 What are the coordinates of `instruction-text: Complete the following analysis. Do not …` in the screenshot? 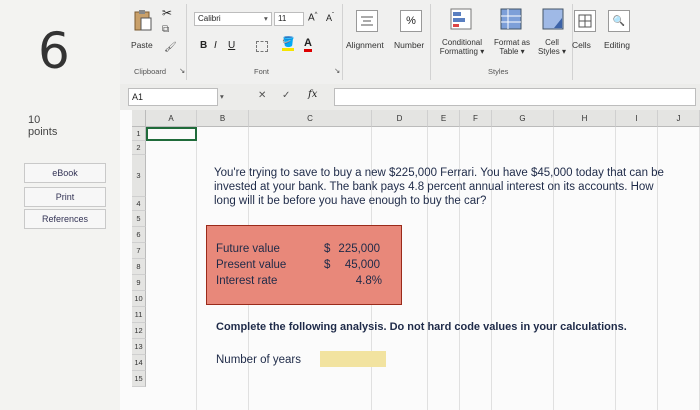 It's located at (421, 327).